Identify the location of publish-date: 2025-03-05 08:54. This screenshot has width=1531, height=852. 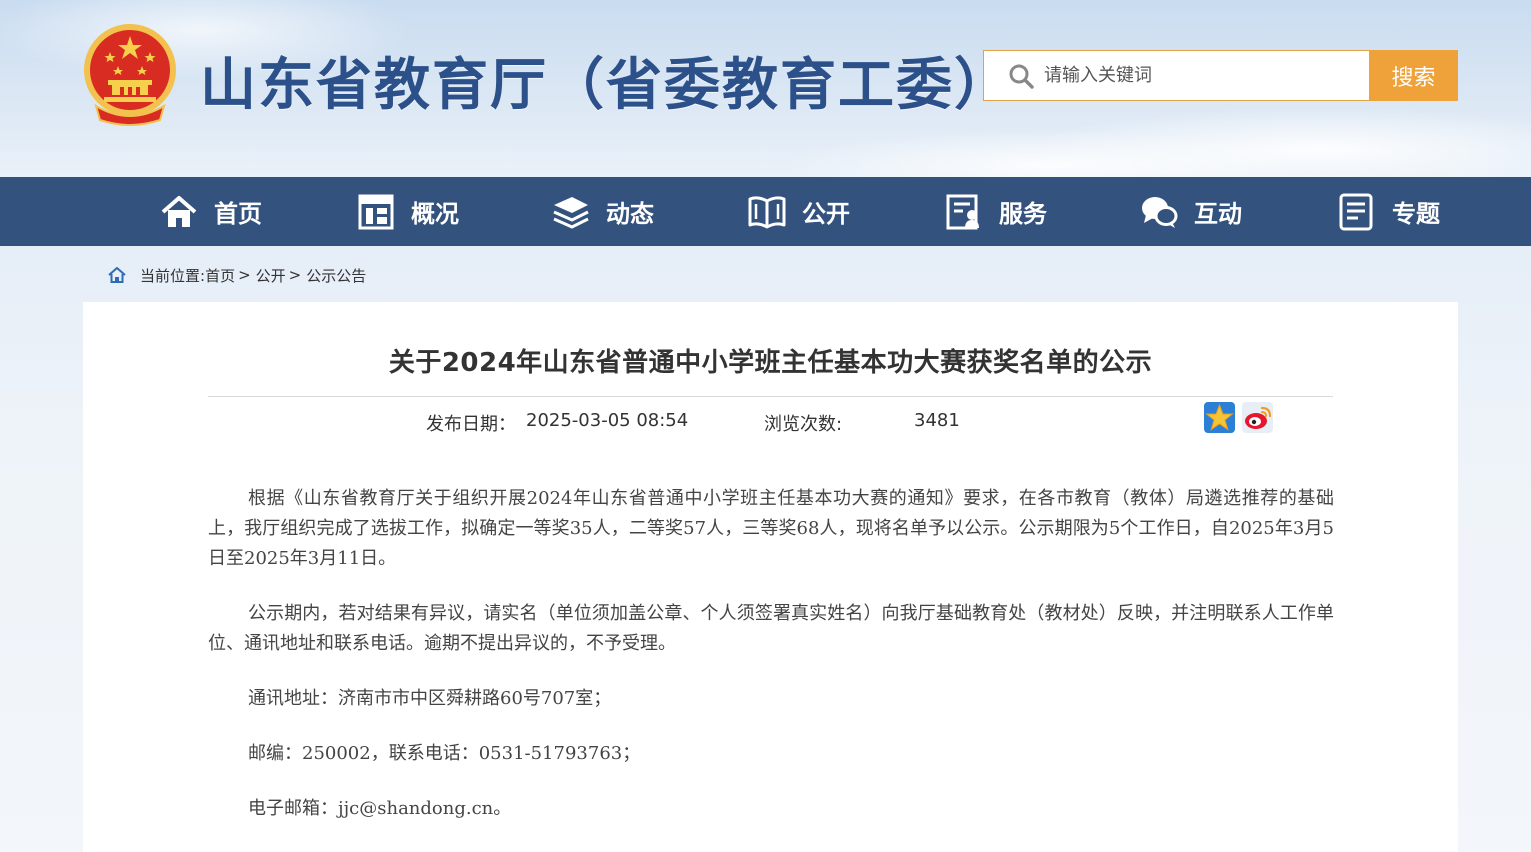
(607, 420).